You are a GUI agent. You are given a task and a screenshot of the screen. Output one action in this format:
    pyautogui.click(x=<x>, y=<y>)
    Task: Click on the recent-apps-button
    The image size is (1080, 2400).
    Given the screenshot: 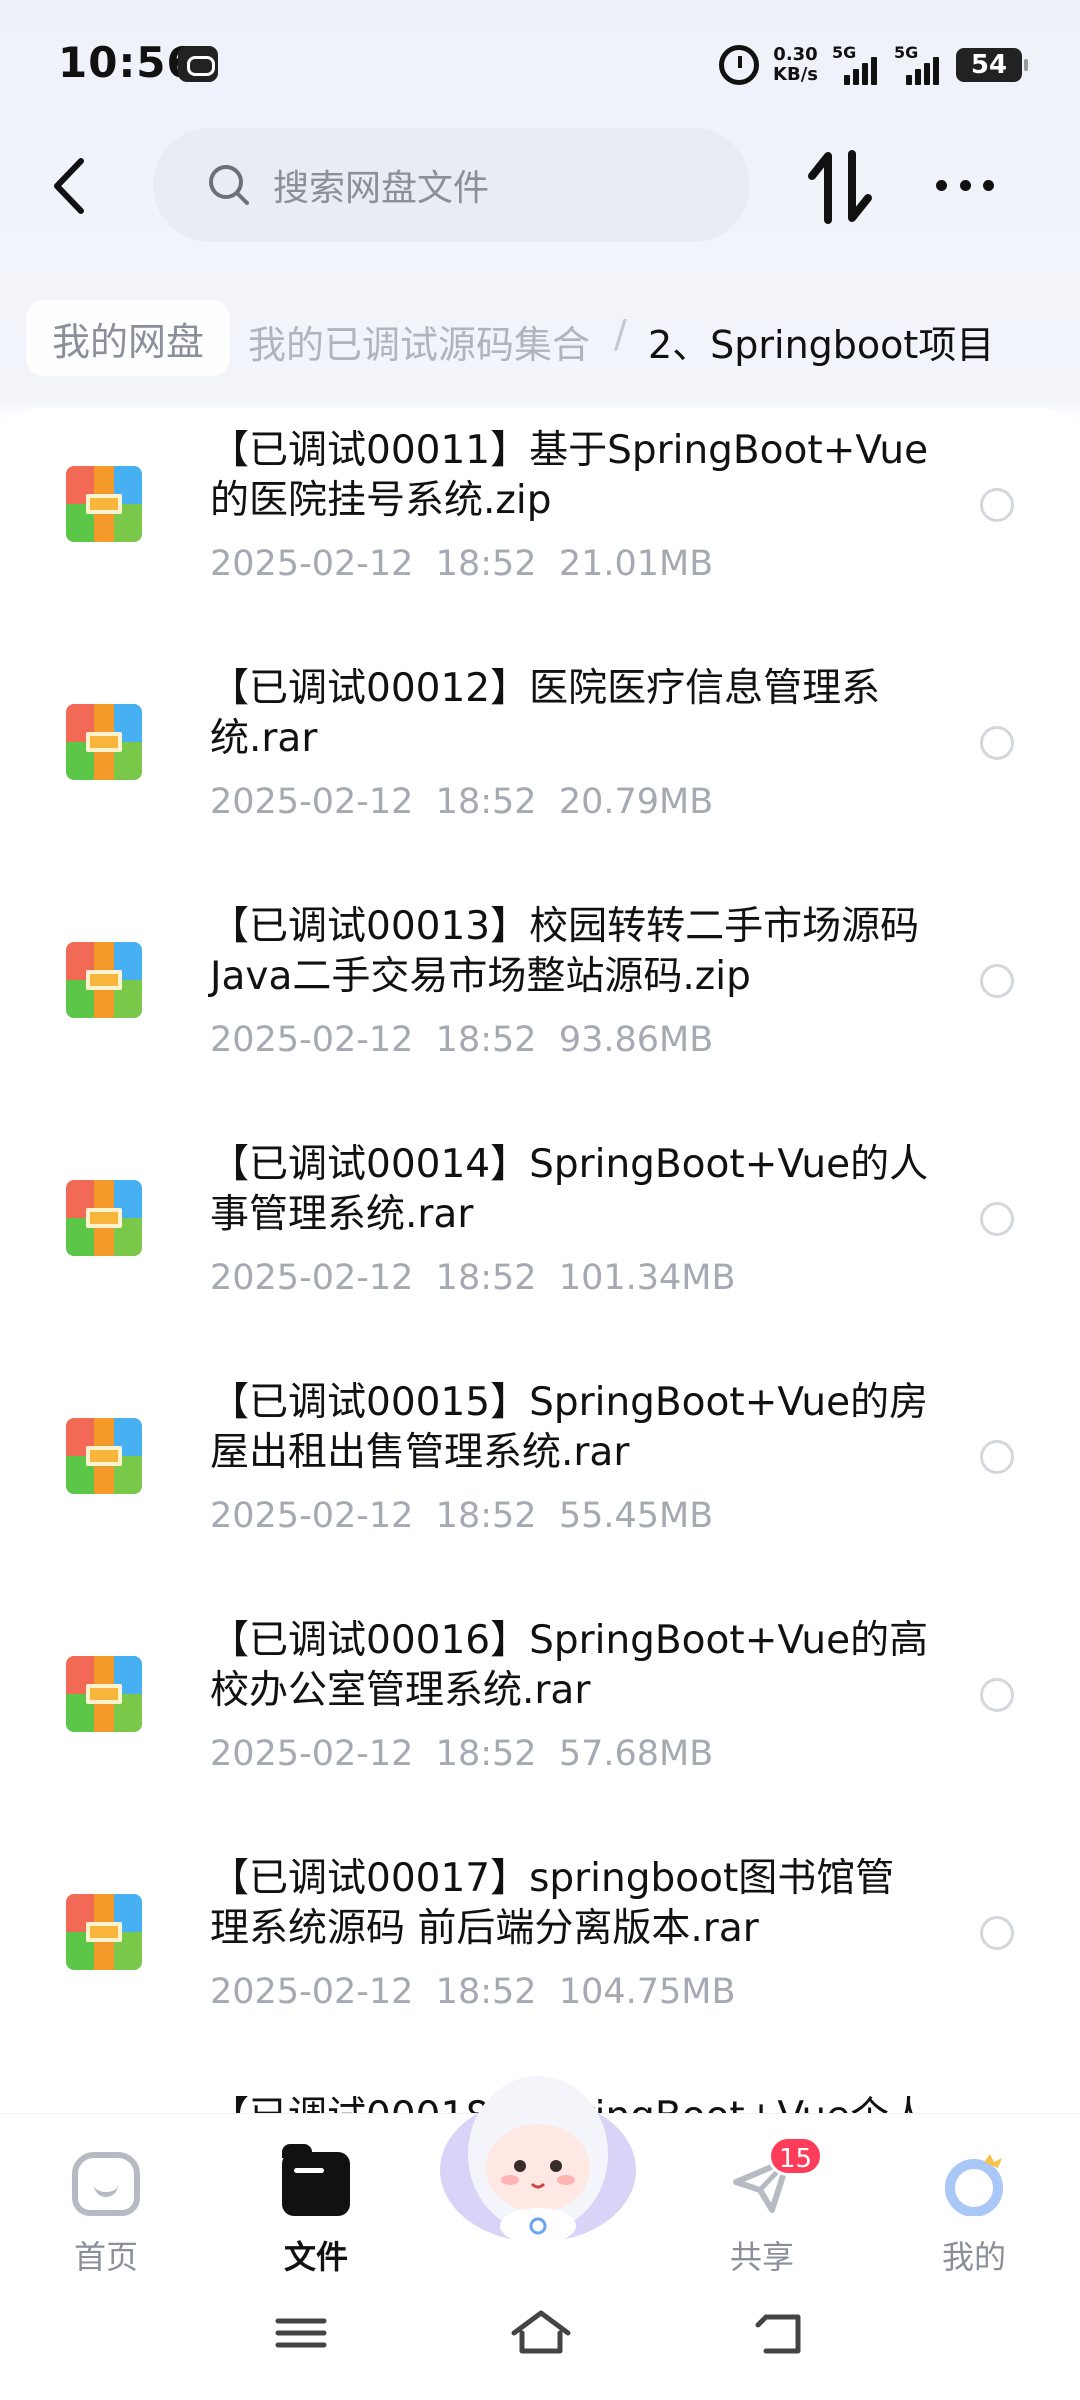 What is the action you would take?
    pyautogui.click(x=301, y=2333)
    